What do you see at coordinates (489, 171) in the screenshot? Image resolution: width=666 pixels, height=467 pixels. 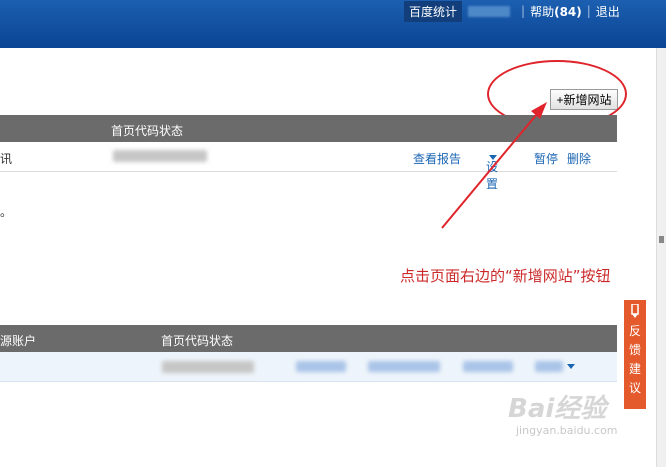 I see `arrow-line` at bounding box center [489, 171].